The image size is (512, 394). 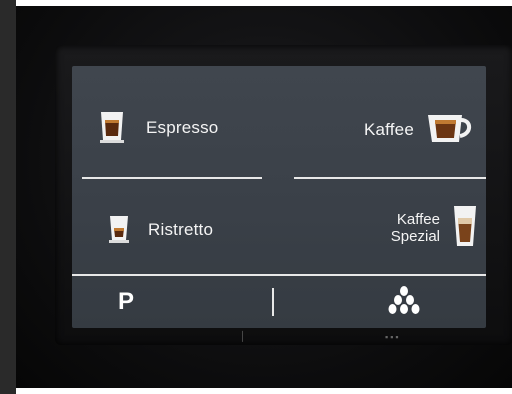 I want to click on espresso-label: Espresso, so click(x=182, y=127).